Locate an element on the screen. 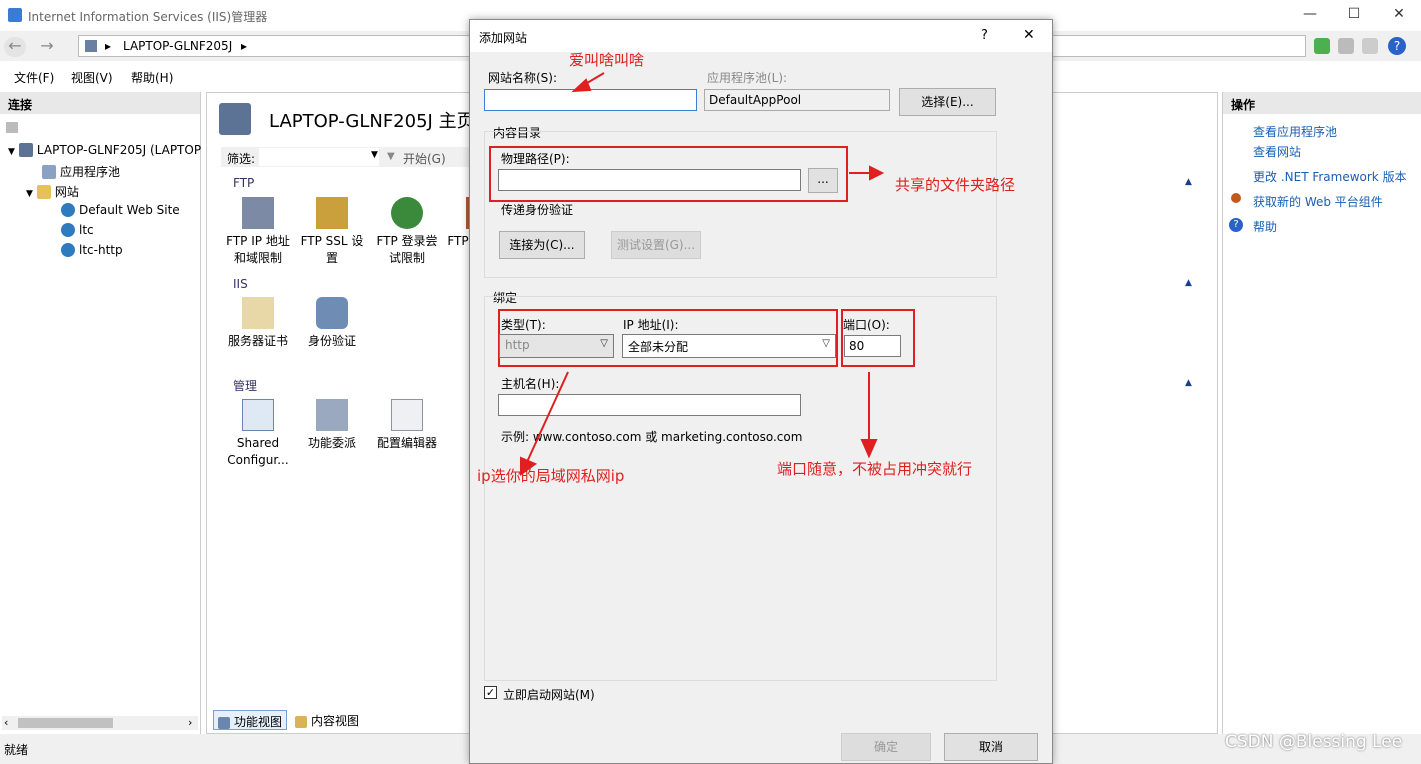 Image resolution: width=1421 pixels, height=764 pixels. annotation-ip: ip选你的局域网私网ip is located at coordinates (551, 476).